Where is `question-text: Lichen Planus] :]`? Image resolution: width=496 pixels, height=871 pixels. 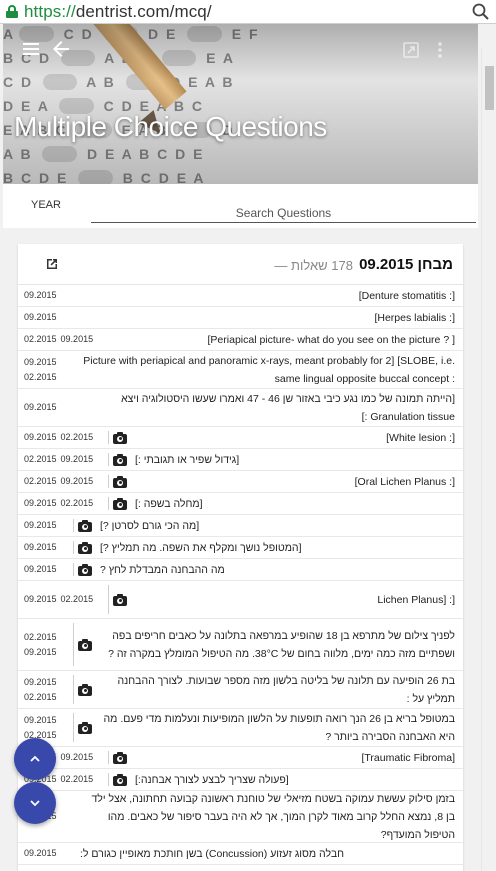 question-text: Lichen Planus] :] is located at coordinates (295, 599).